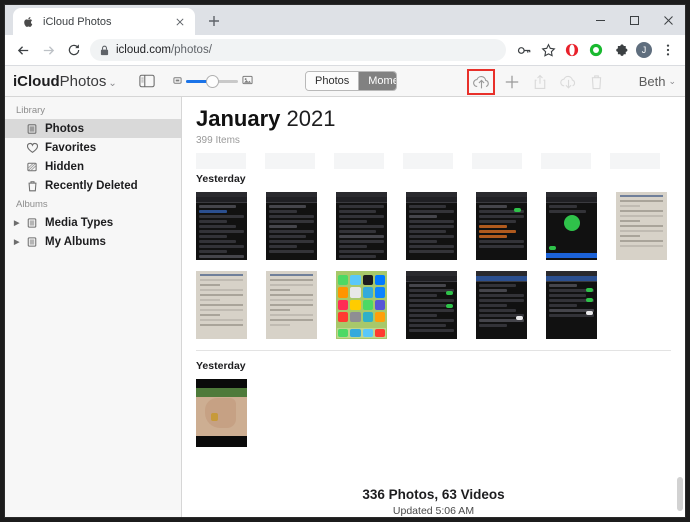 Image resolution: width=690 pixels, height=522 pixels. Describe the element at coordinates (540, 82) in the screenshot. I see `share-button` at that location.